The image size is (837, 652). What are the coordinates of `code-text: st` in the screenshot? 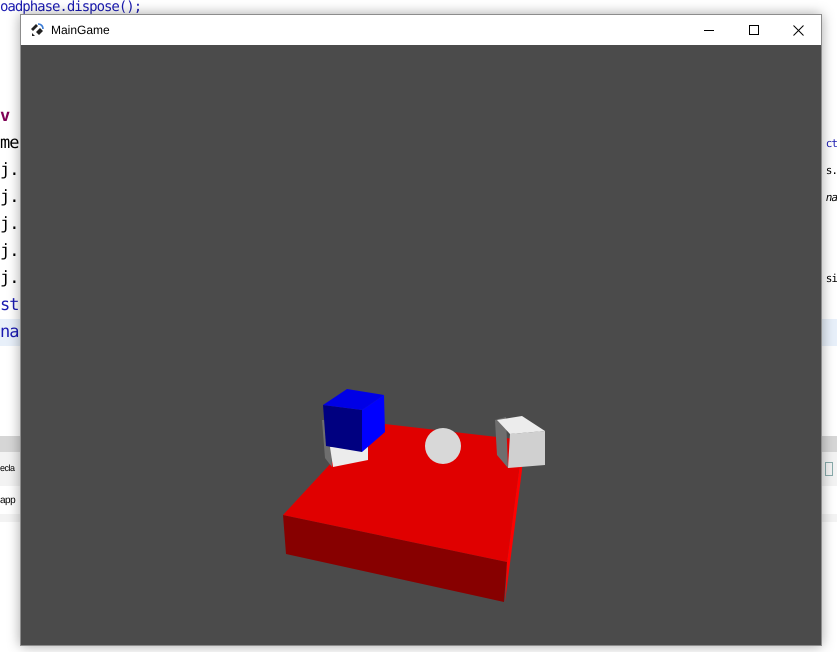 It's located at (9, 305).